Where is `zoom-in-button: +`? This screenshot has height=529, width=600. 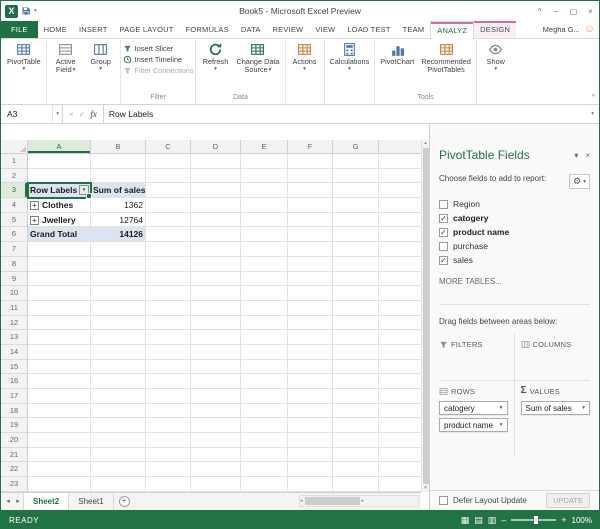 zoom-in-button: + is located at coordinates (563, 520).